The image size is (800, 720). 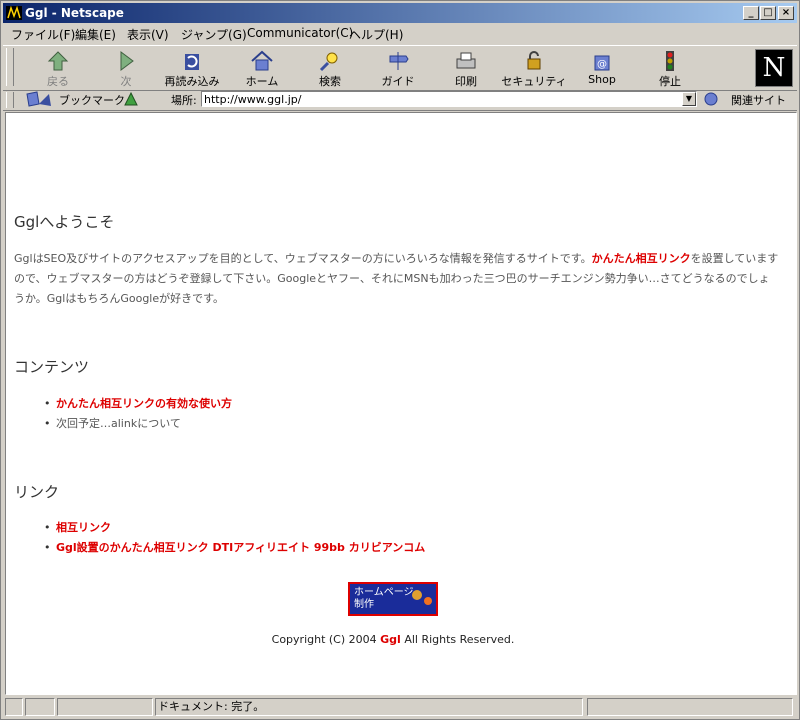 I want to click on list-item: 相互リンク, so click(x=234, y=528).